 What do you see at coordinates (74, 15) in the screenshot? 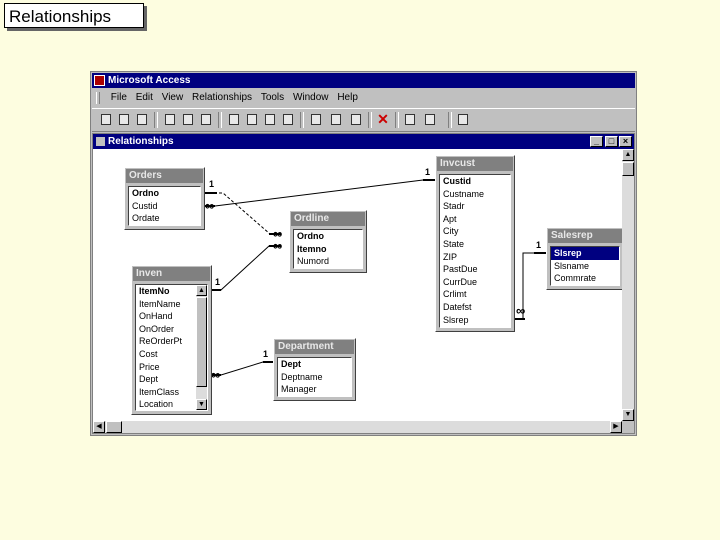
I see `slide-title: Relationships` at bounding box center [74, 15].